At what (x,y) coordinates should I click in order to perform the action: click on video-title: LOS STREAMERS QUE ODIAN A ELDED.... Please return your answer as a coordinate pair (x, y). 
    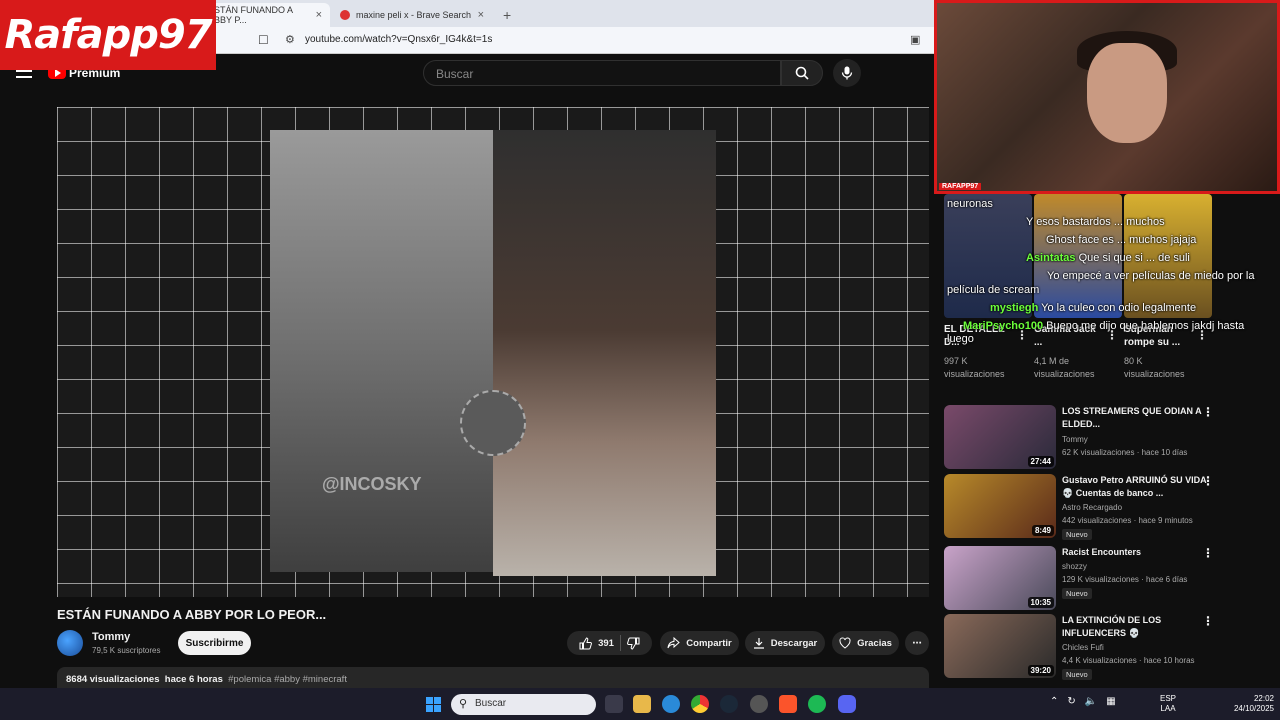
    Looking at the image, I should click on (1137, 418).